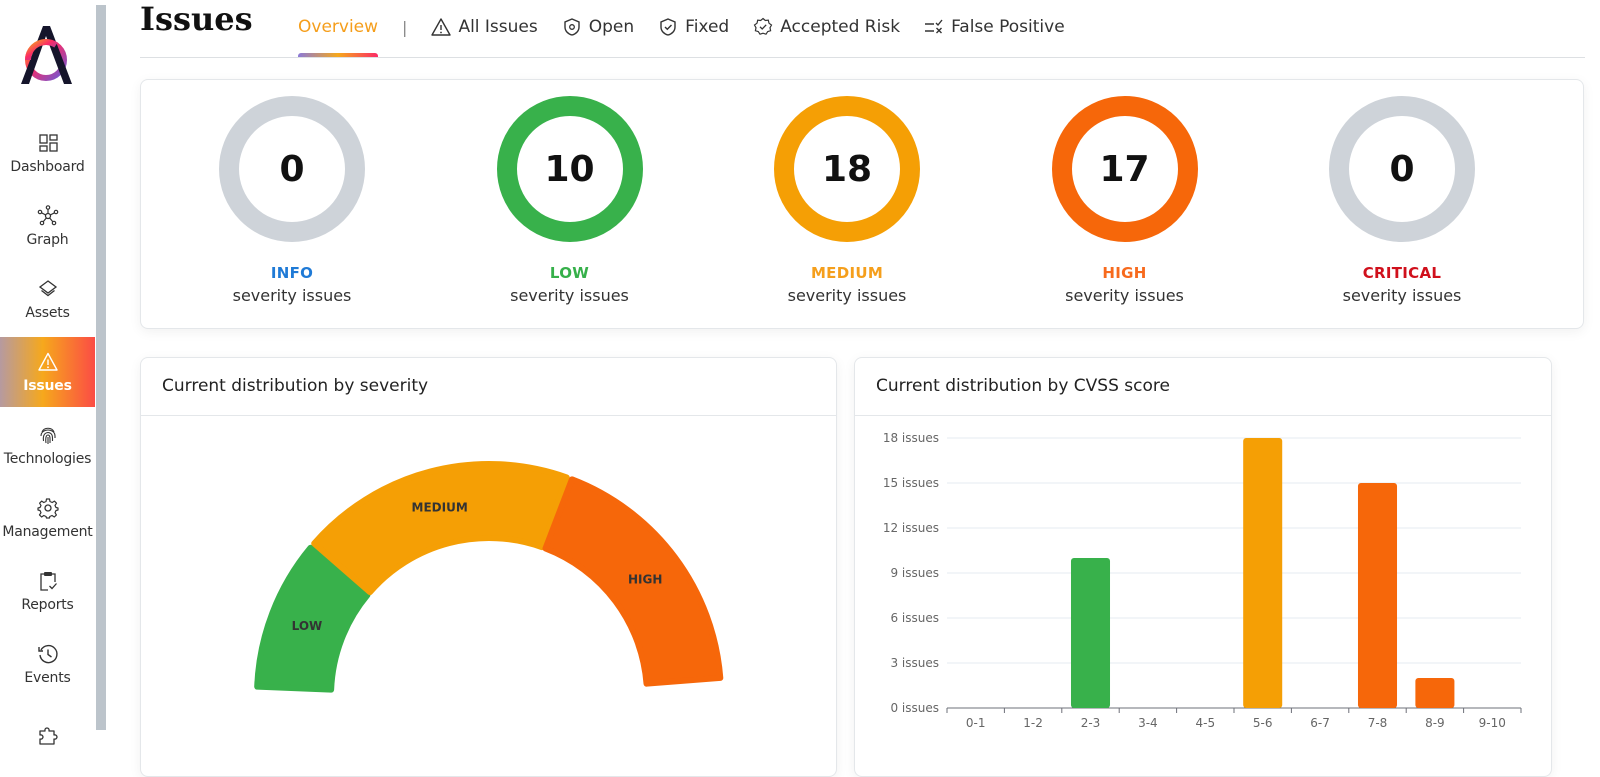 This screenshot has width=1600, height=777. Describe the element at coordinates (911, 528) in the screenshot. I see `y-tick-label: 12 issues` at that location.